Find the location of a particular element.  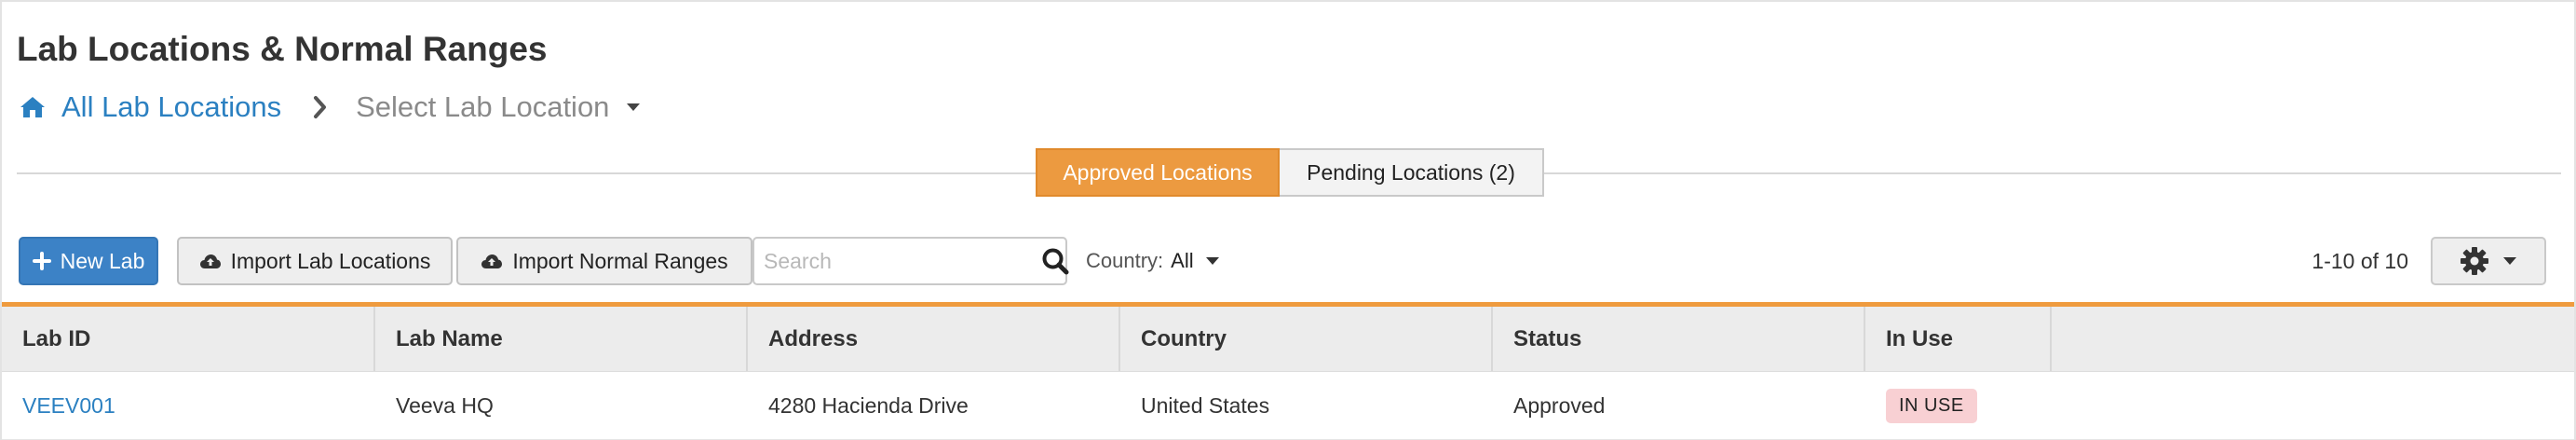

cell-lab-id: VEEV001 is located at coordinates (188, 405).